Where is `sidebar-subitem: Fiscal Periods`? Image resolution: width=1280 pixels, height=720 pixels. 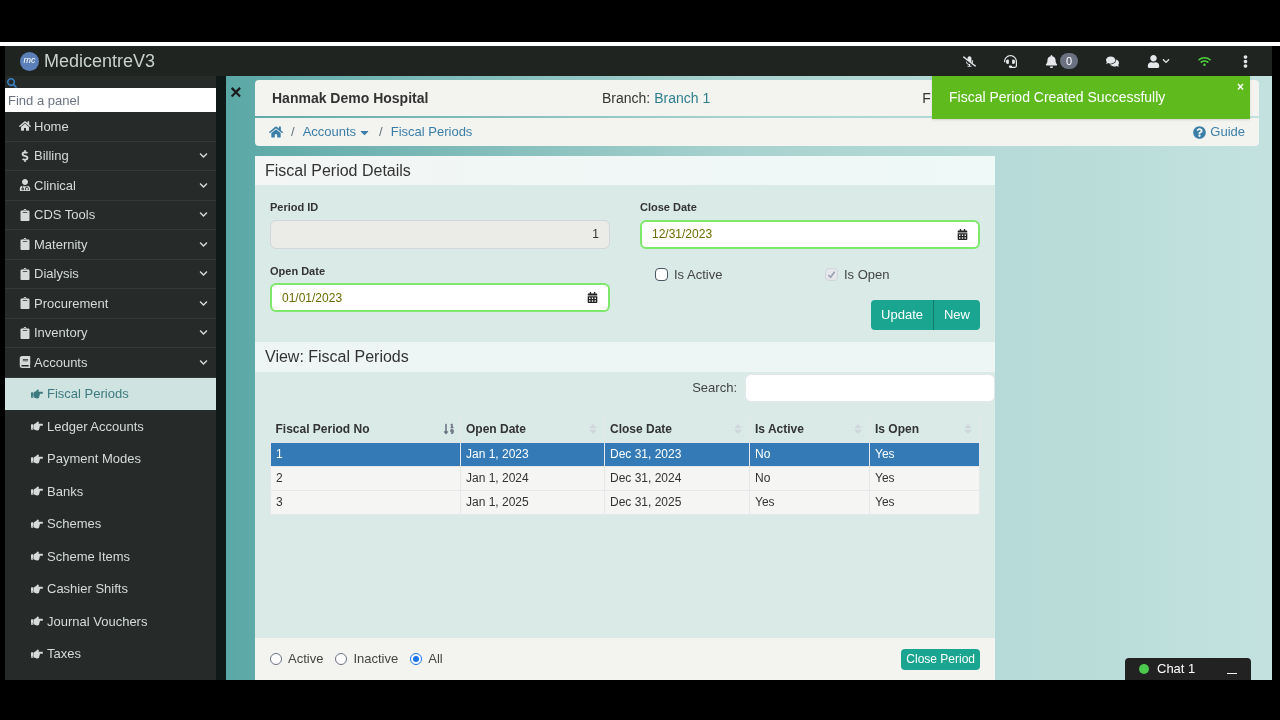
sidebar-subitem: Fiscal Periods is located at coordinates (110, 393).